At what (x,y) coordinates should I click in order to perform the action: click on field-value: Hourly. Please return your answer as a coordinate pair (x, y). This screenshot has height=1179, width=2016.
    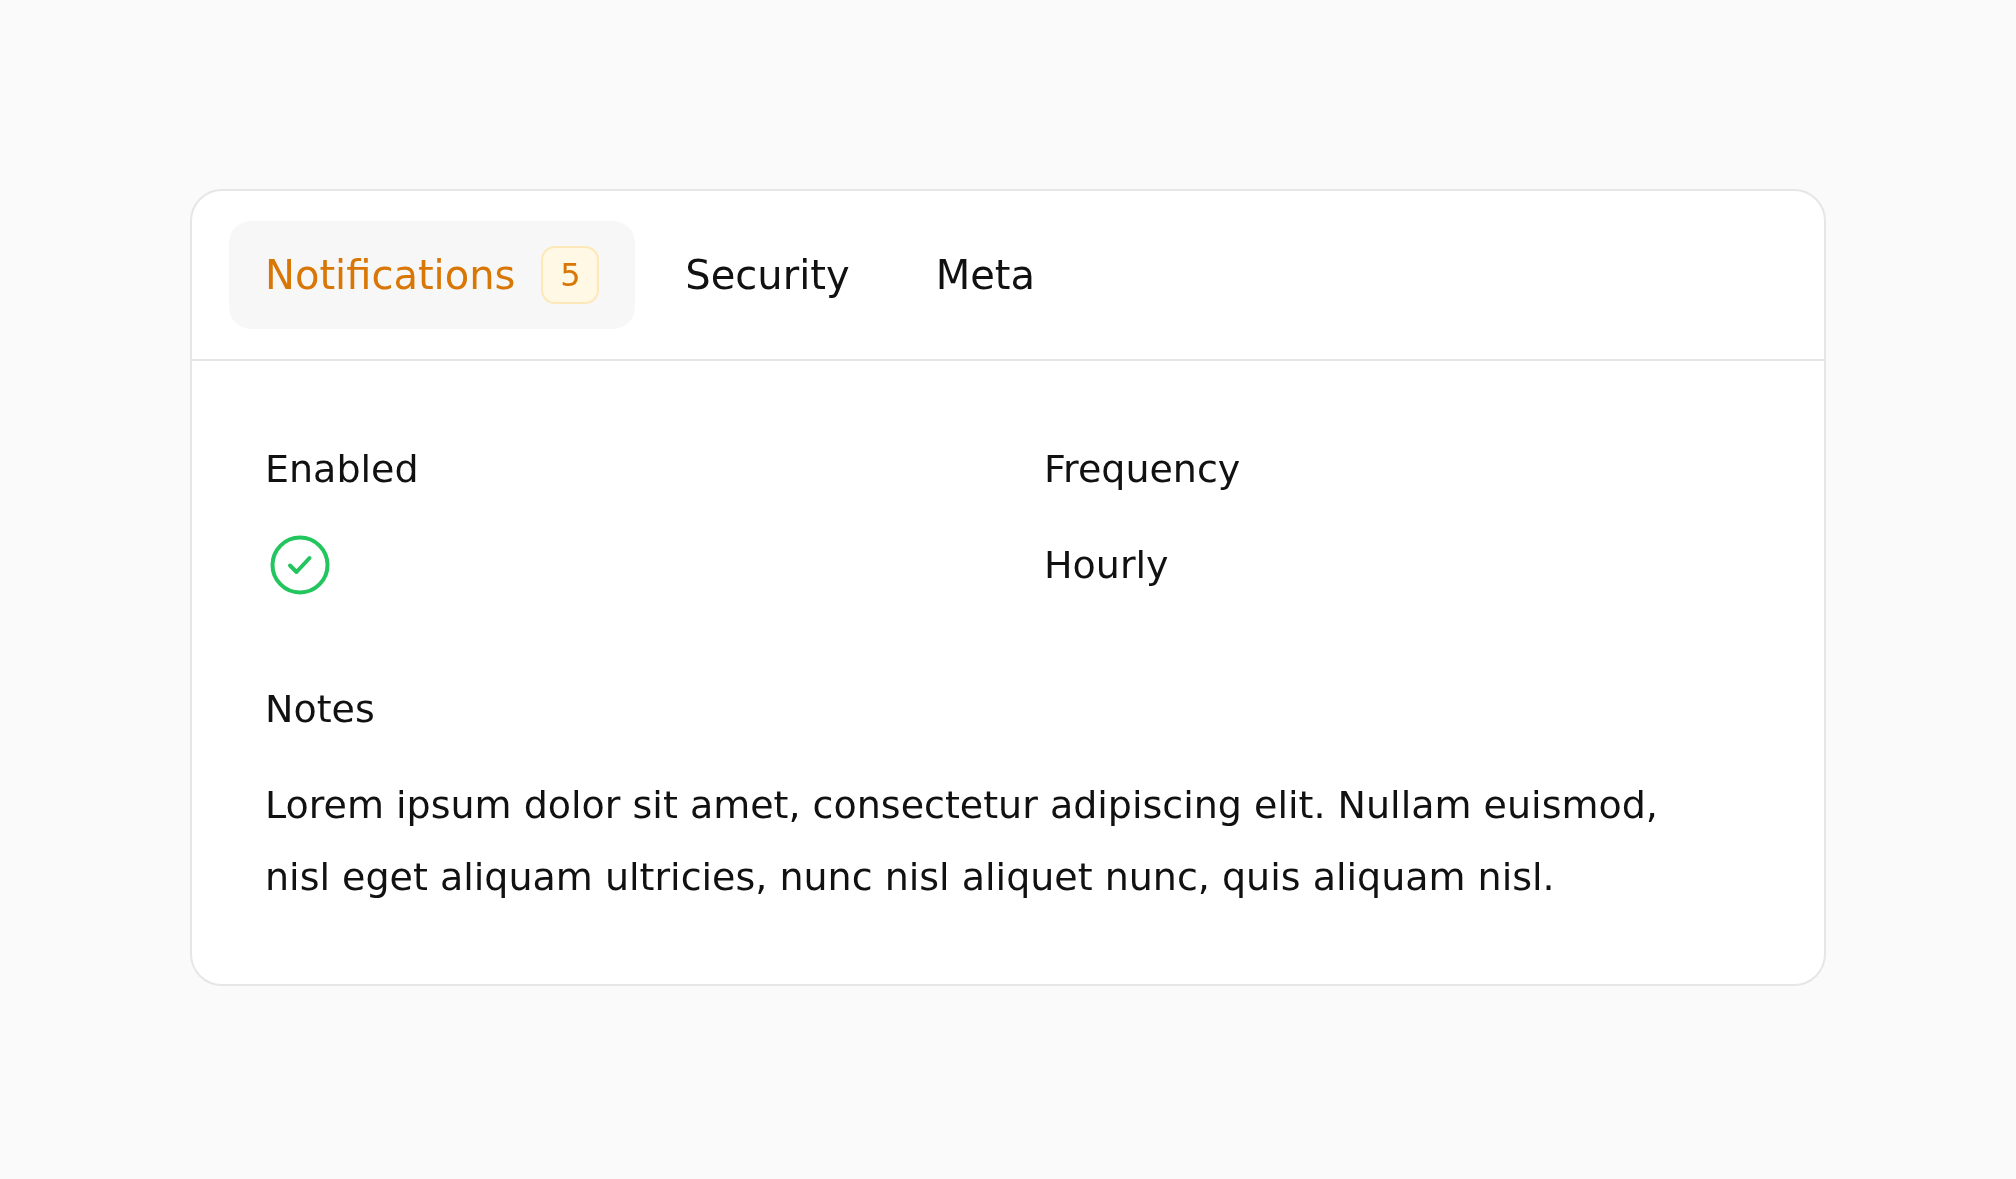
    Looking at the image, I should click on (1106, 565).